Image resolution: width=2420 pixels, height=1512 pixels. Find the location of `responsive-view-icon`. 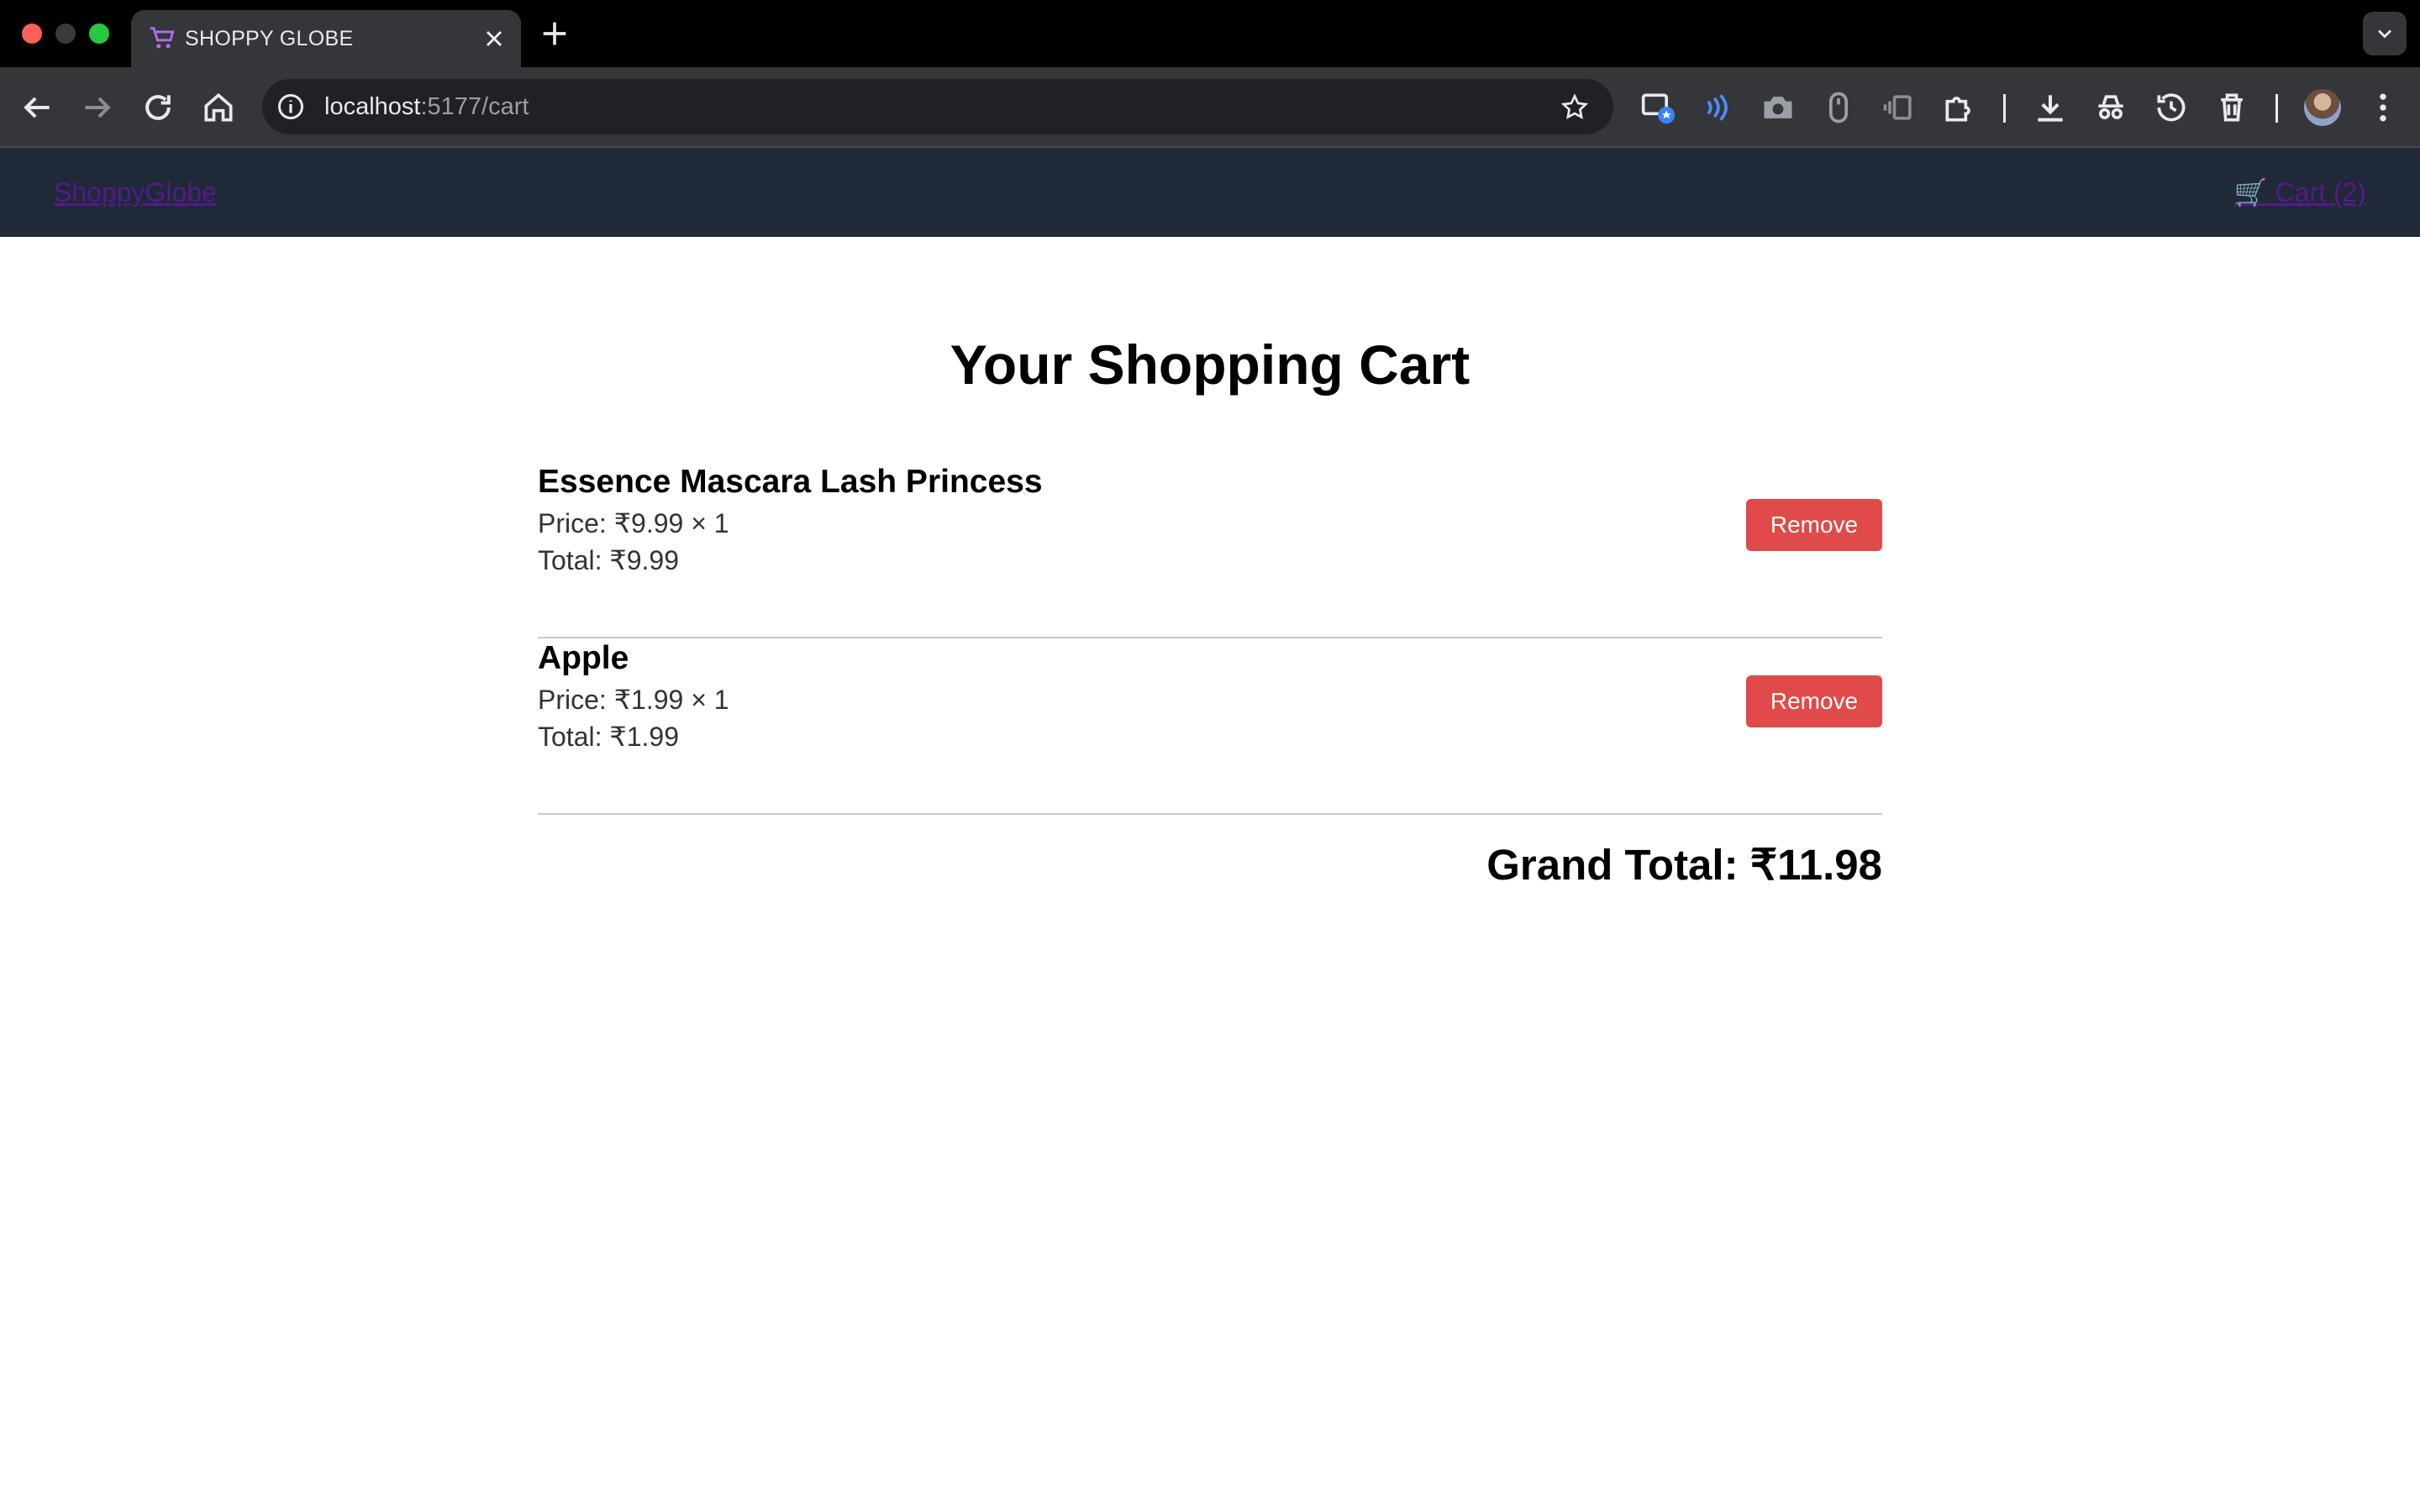

responsive-view-icon is located at coordinates (1900, 107).